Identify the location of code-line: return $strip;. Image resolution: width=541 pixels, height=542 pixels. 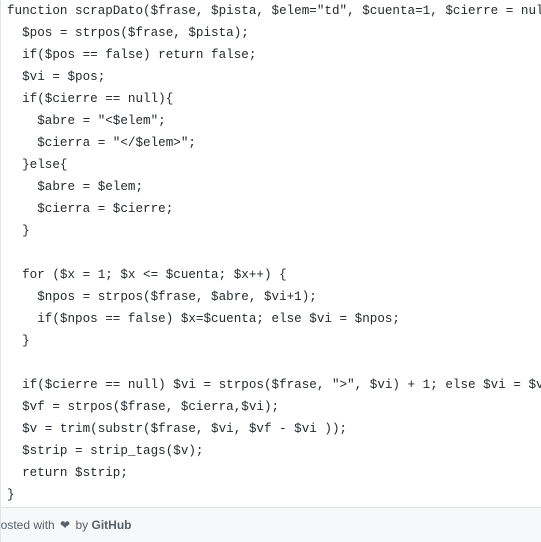
(67, 473).